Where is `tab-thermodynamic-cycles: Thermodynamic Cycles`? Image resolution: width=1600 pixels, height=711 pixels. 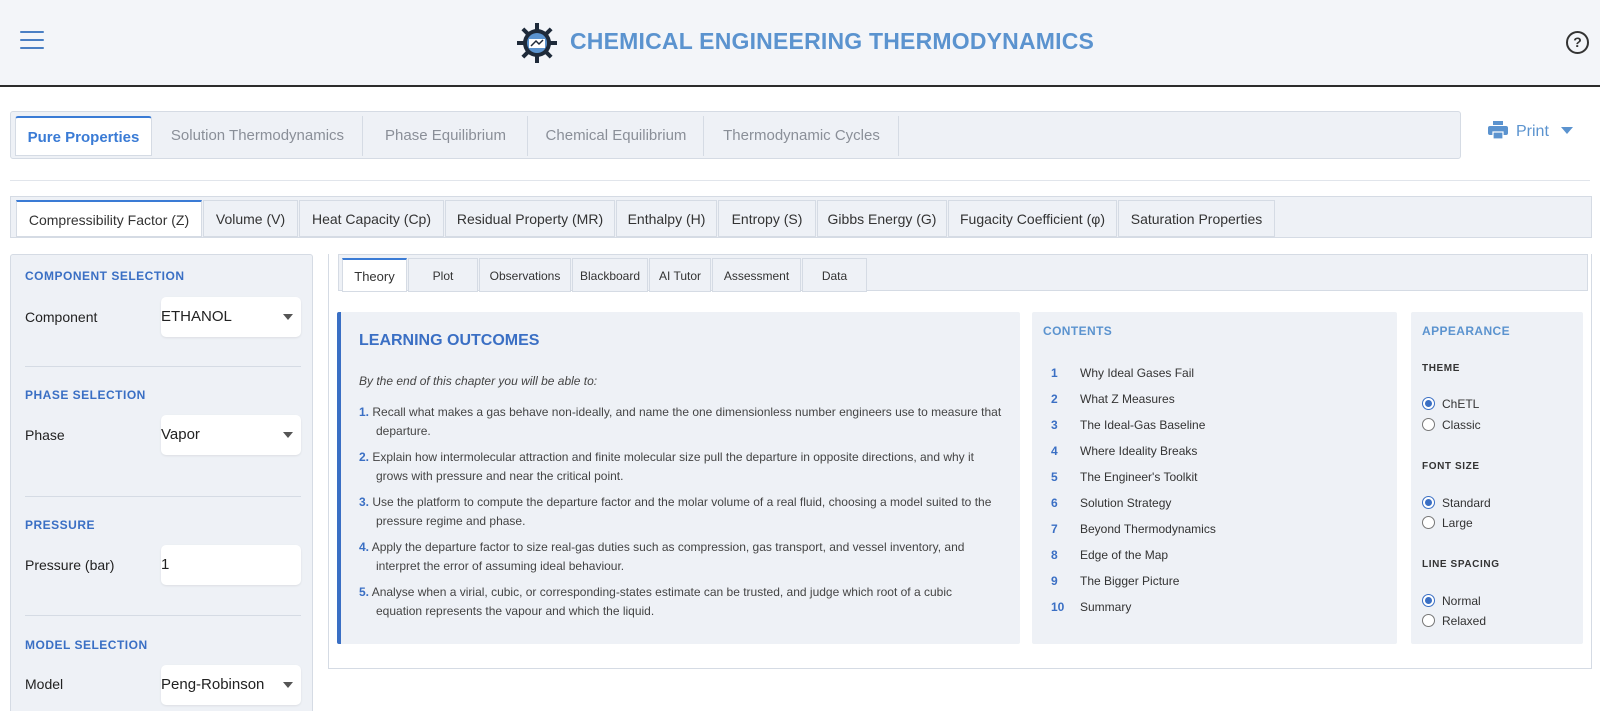 tab-thermodynamic-cycles: Thermodynamic Cycles is located at coordinates (802, 136).